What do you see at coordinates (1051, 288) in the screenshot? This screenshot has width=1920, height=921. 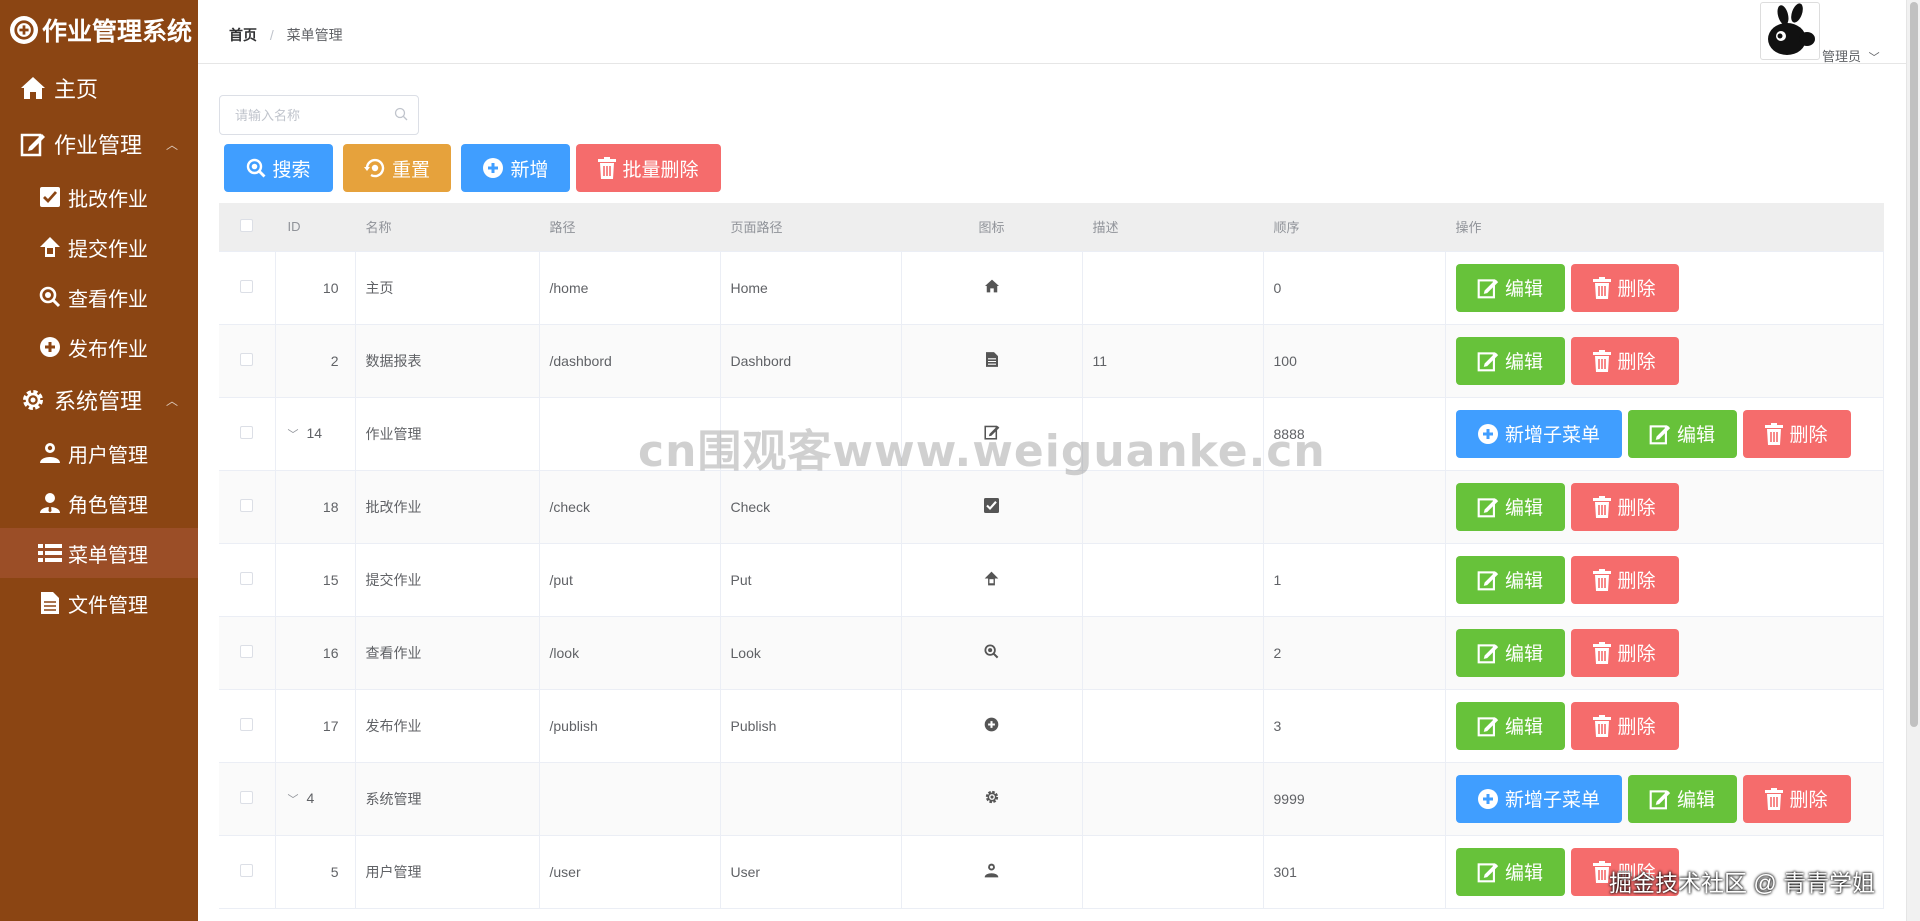 I see `table-row: 10 主页/home Home 0 编辑 删除` at bounding box center [1051, 288].